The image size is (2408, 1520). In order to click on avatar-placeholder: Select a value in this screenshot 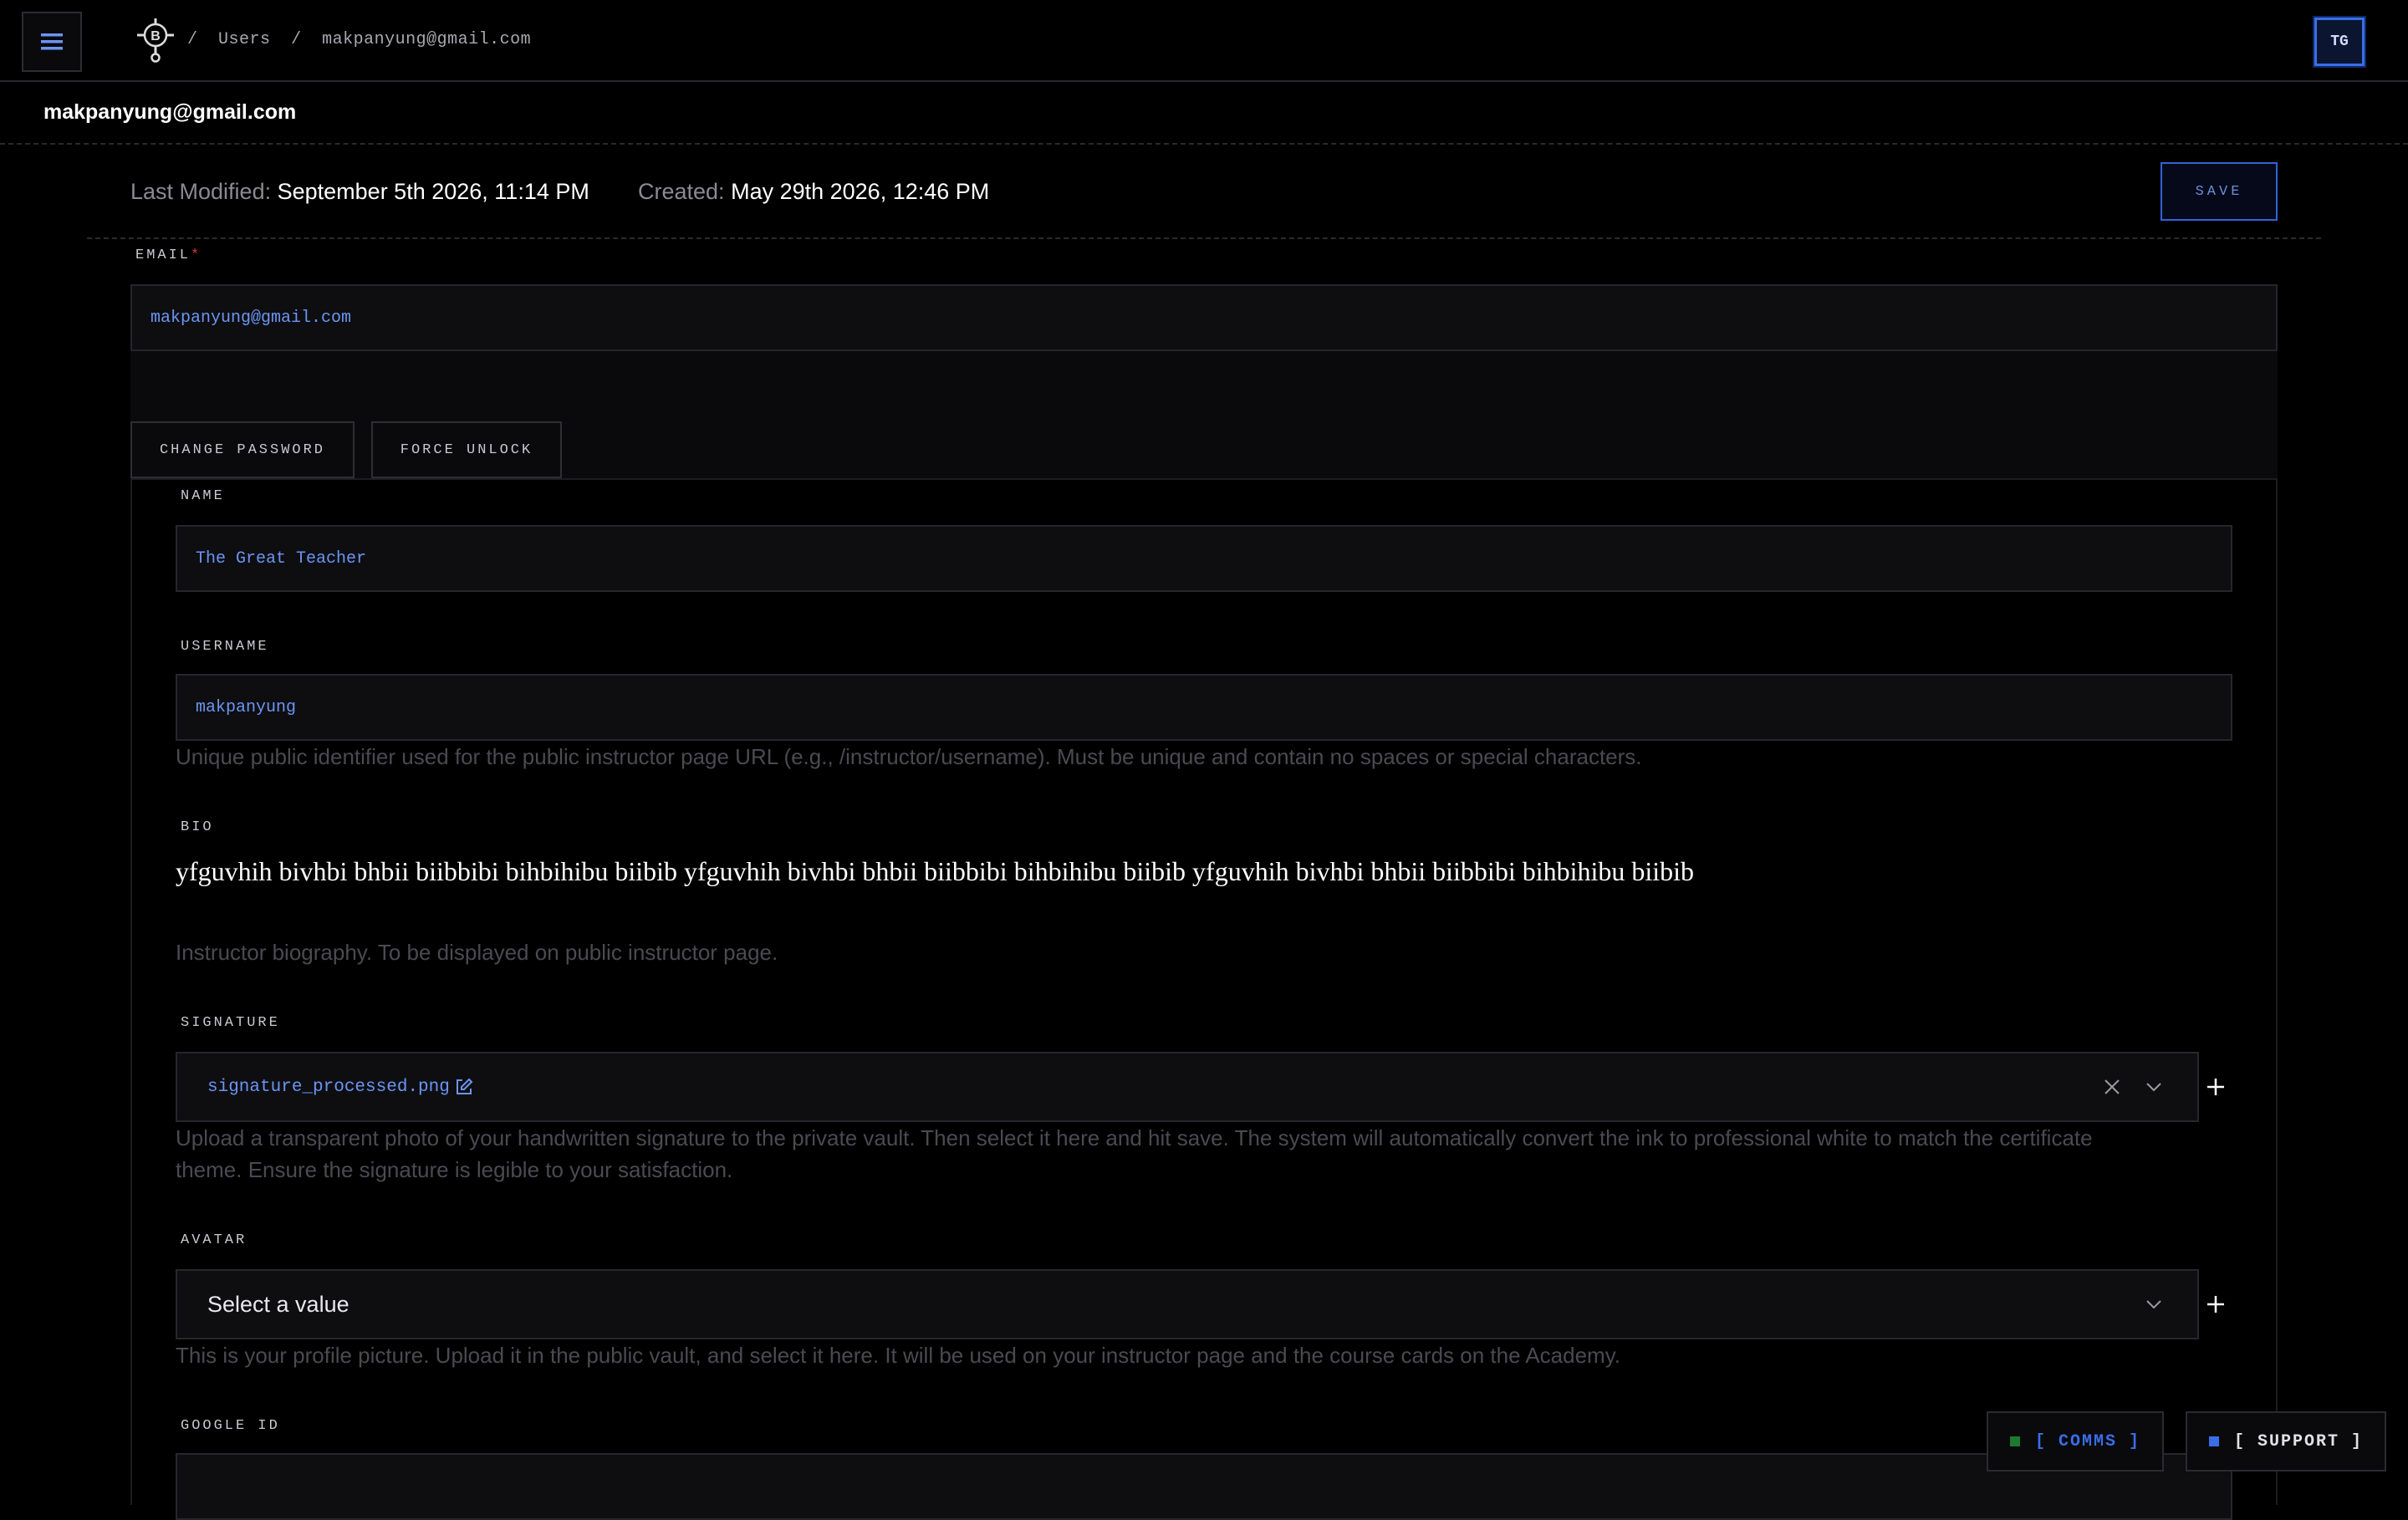, I will do `click(278, 1304)`.